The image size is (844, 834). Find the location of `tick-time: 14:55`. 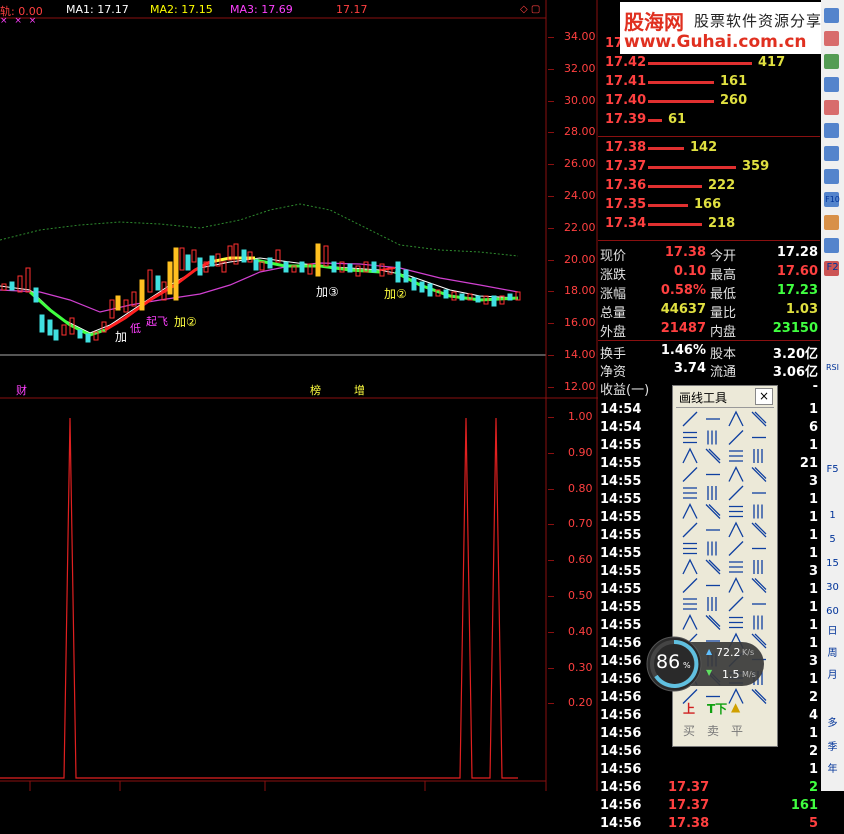

tick-time: 14:55 is located at coordinates (621, 589).